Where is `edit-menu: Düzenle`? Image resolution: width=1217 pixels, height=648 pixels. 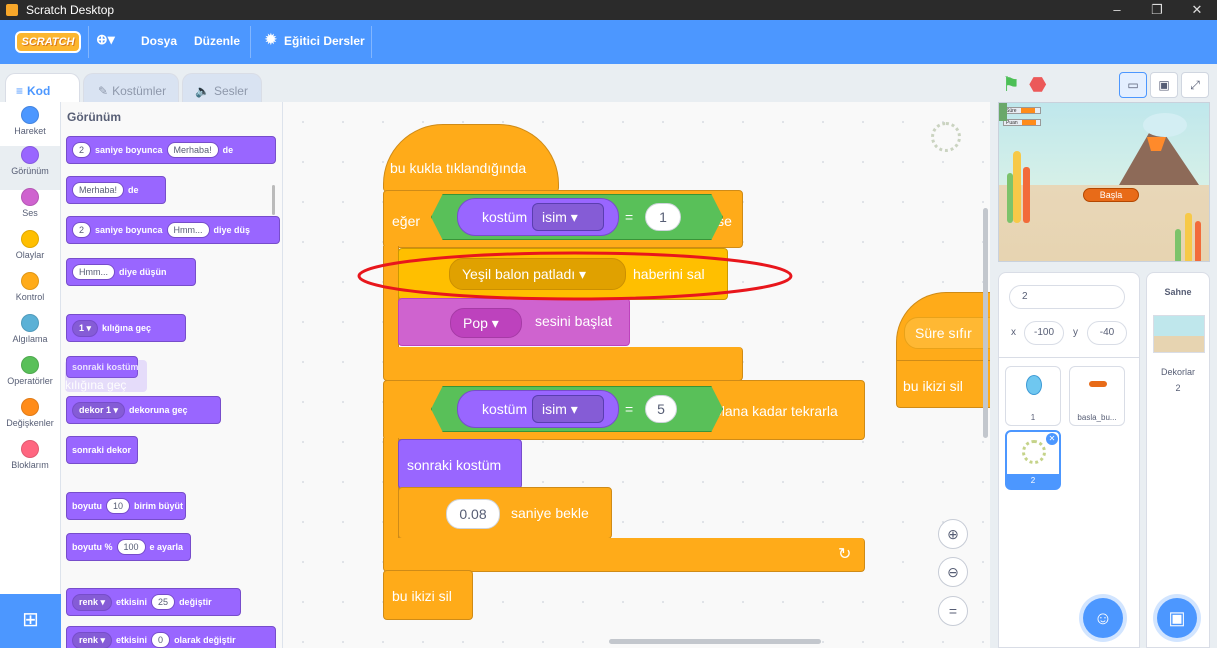
edit-menu: Düzenle is located at coordinates (217, 41).